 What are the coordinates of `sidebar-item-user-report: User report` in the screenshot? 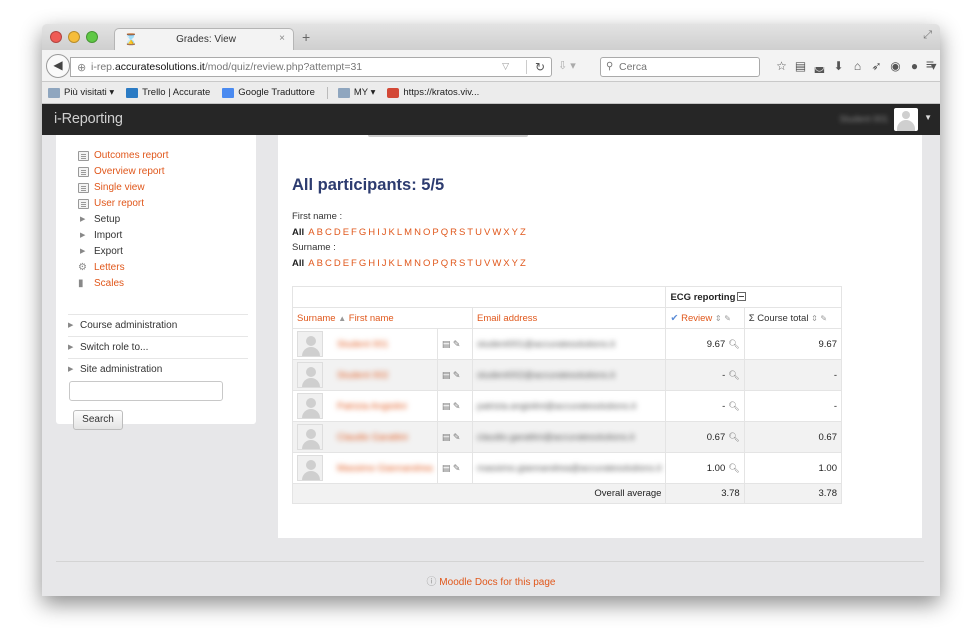 It's located at (163, 204).